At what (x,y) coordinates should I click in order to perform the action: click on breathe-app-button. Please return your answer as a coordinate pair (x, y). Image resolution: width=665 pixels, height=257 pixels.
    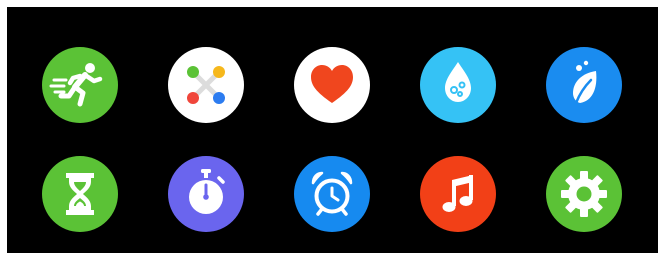
    Looking at the image, I should click on (584, 85).